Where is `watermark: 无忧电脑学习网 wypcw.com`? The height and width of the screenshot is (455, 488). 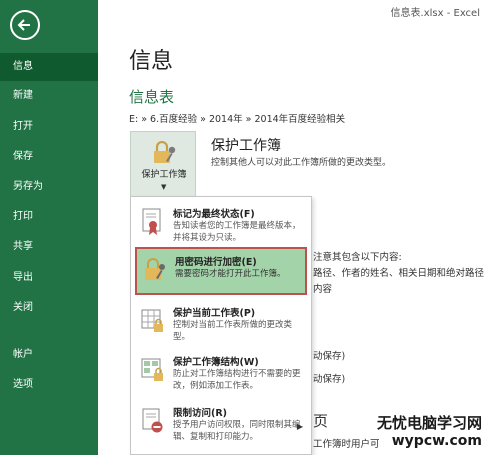
watermark: 无忧电脑学习网 wypcw.com is located at coordinates (429, 430).